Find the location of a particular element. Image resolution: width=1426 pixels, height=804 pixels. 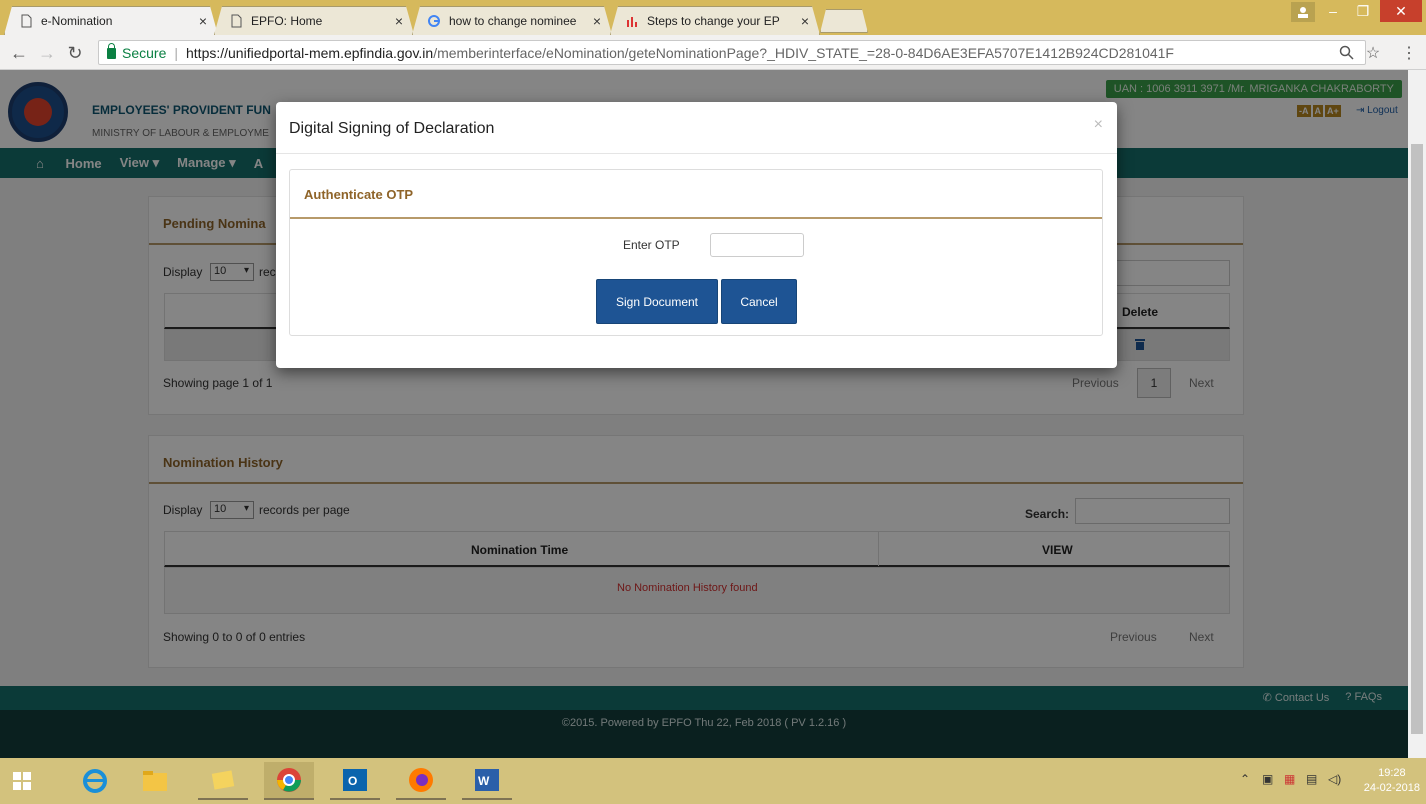

reload-icon: ↻ is located at coordinates (75, 53).